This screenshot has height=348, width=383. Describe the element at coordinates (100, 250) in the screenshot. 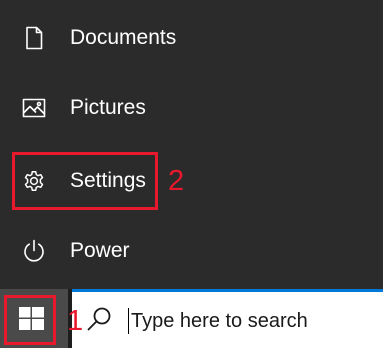

I see `menu-item-label: Power` at that location.